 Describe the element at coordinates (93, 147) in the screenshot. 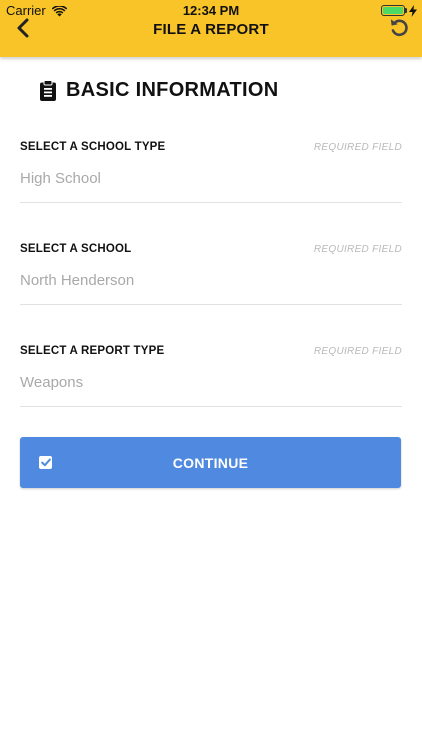

I see `field-label: SELECT A SCHOOL TYPE` at that location.